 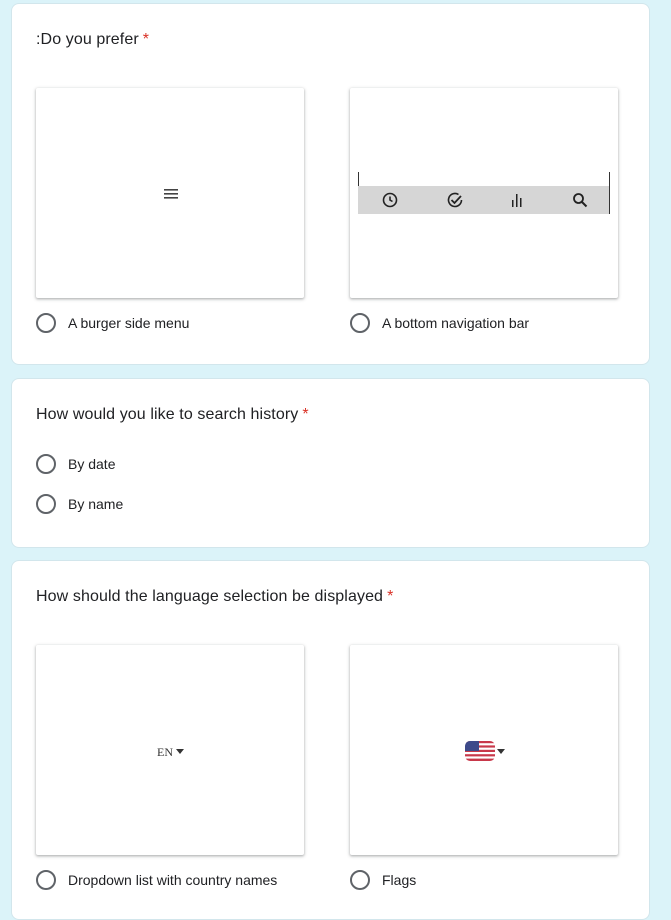 I want to click on option-by-date: By date, so click(x=75, y=464).